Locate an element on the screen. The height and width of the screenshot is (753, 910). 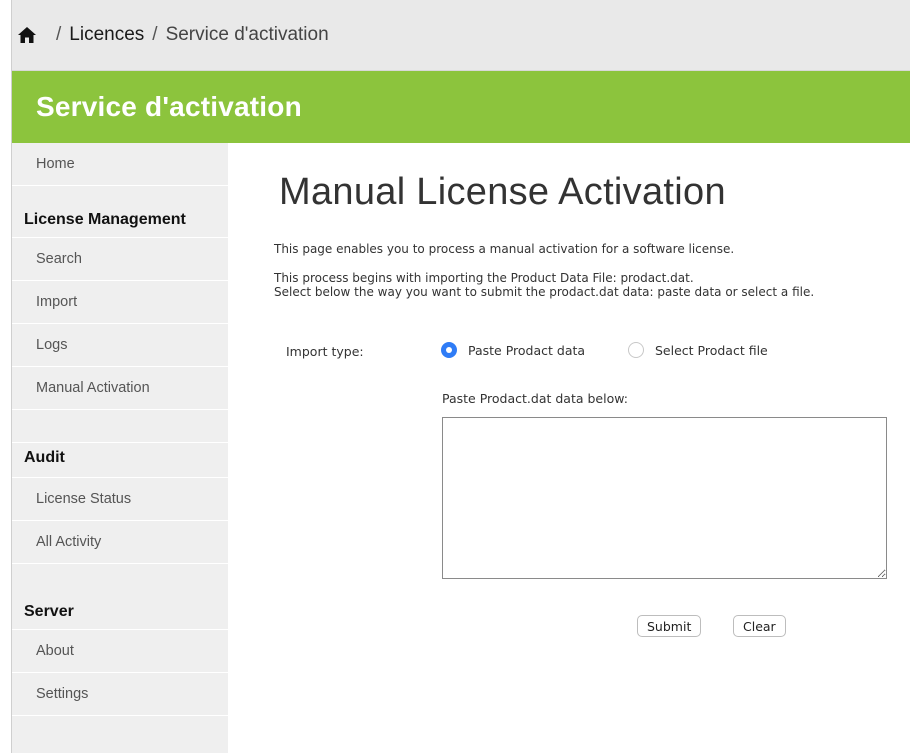
banner-title: Service d'activation is located at coordinates (169, 106).